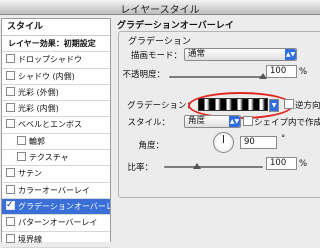 This screenshot has height=248, width=320. Describe the element at coordinates (303, 72) in the screenshot. I see `opacity-unit: %` at that location.